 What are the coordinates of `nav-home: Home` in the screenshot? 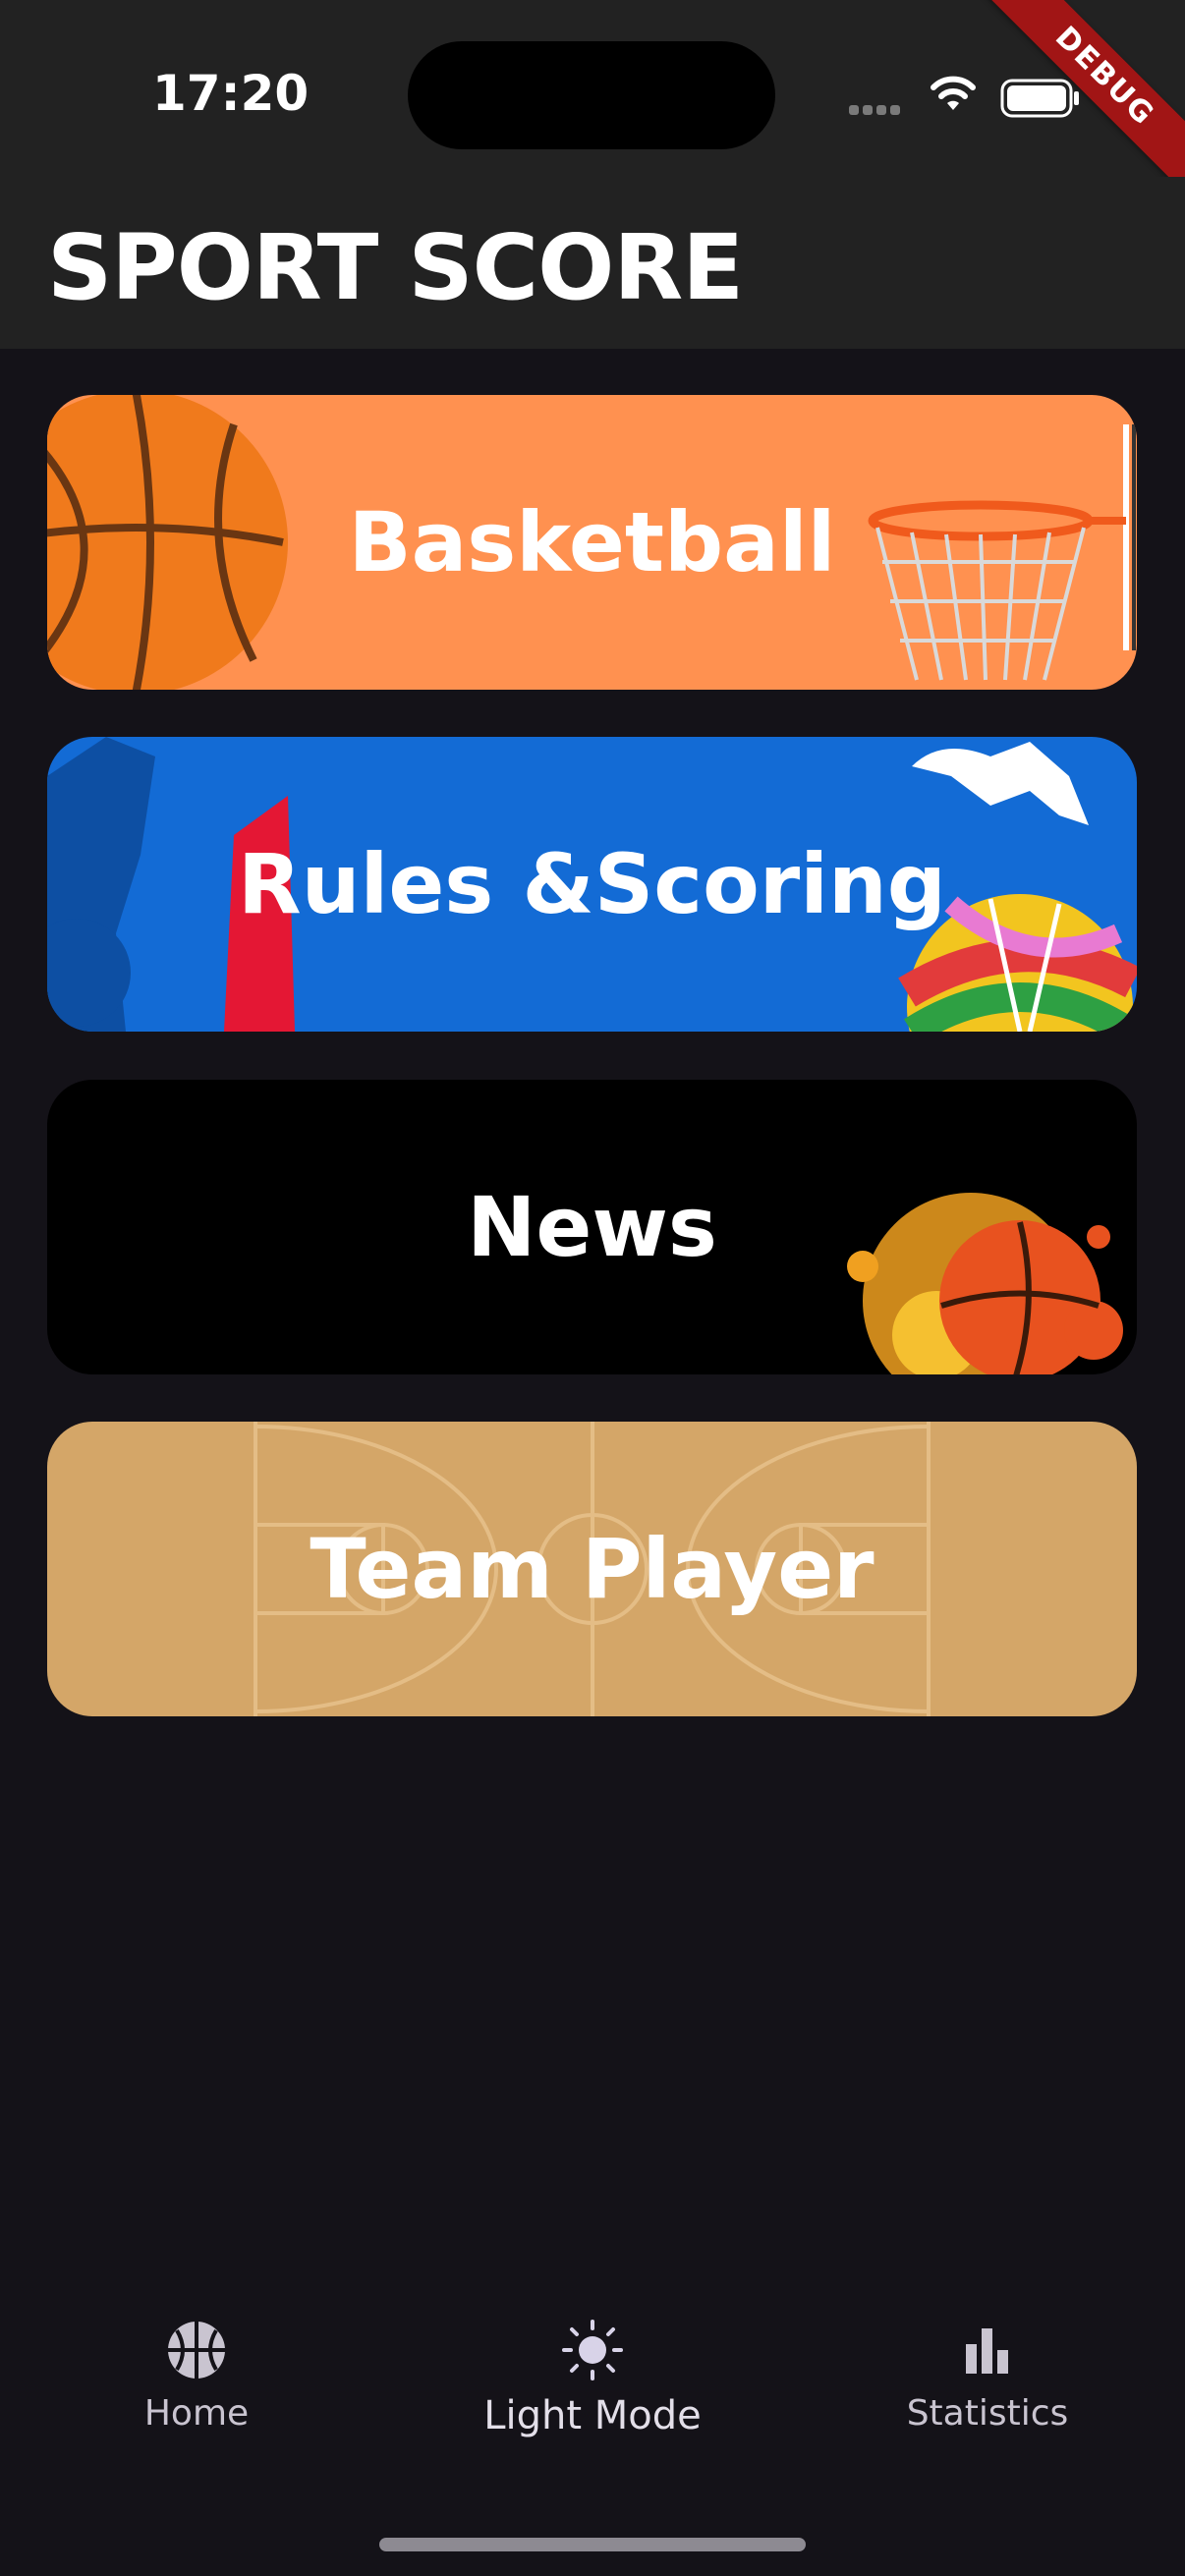 It's located at (197, 2376).